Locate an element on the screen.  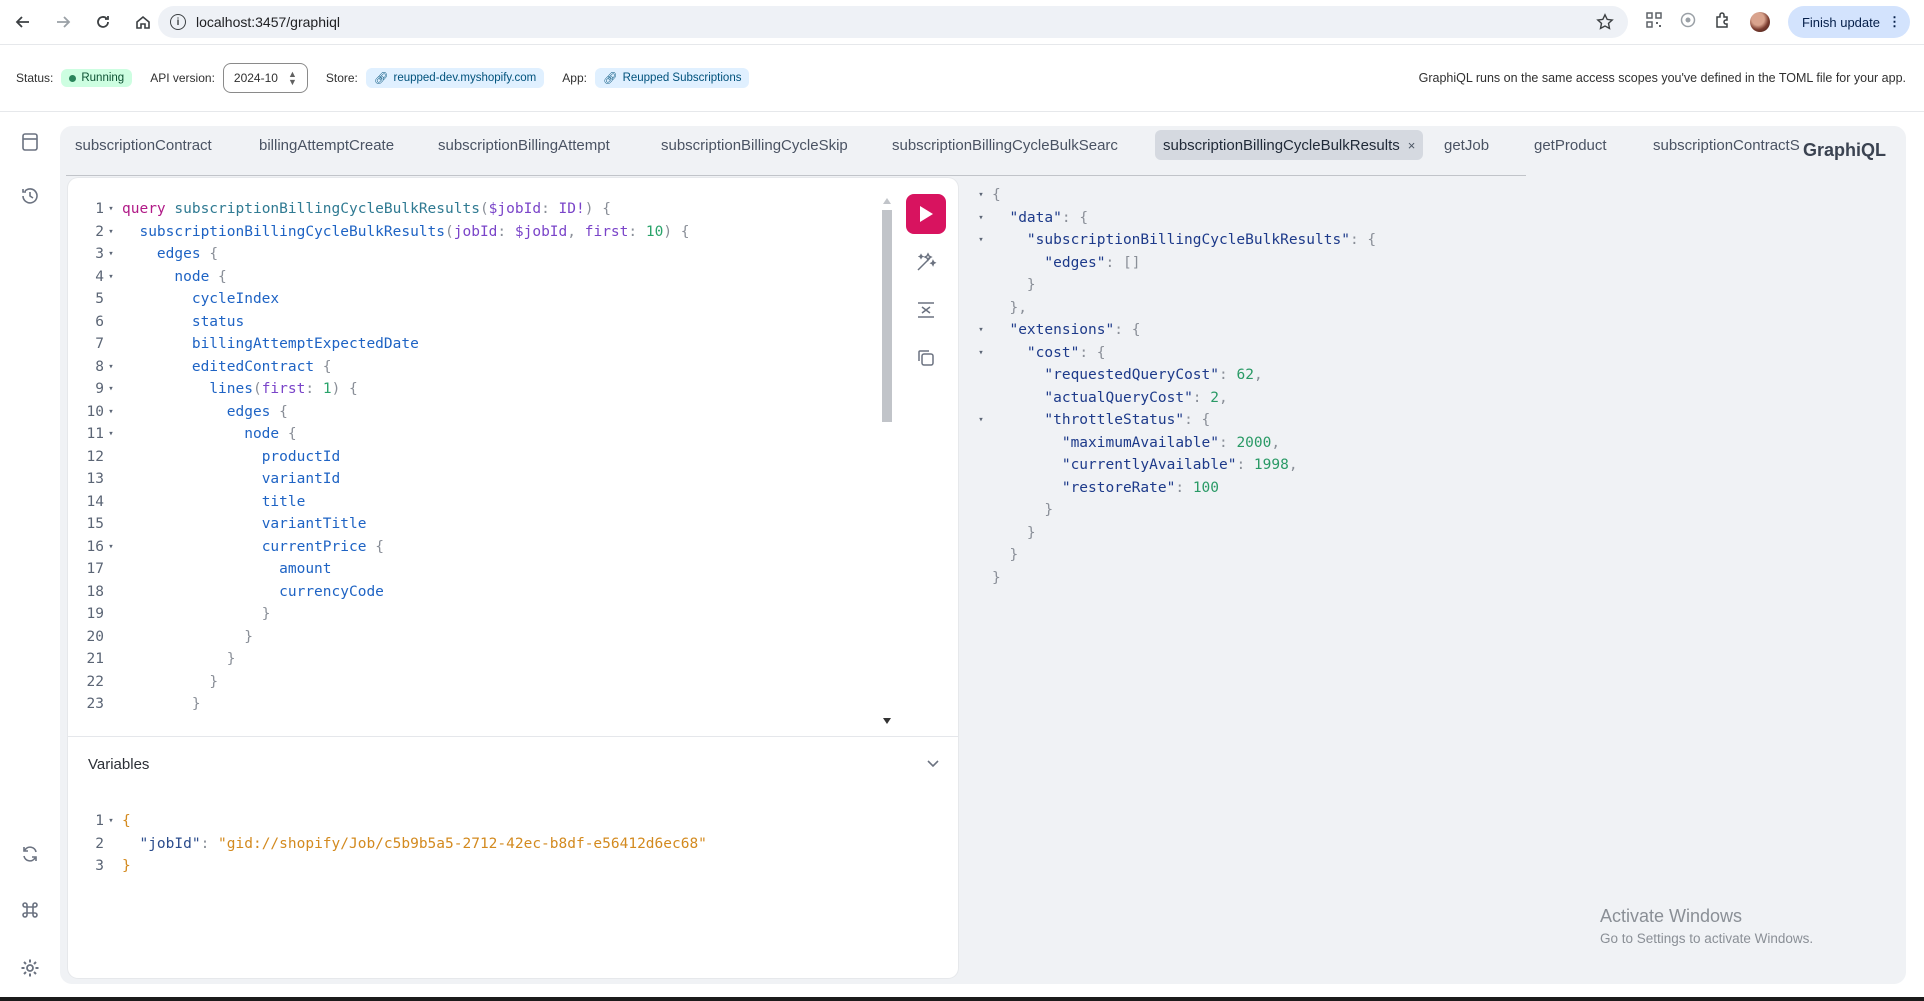
tab-billing-attempt-create: billingAttemptCreate is located at coordinates (326, 145).